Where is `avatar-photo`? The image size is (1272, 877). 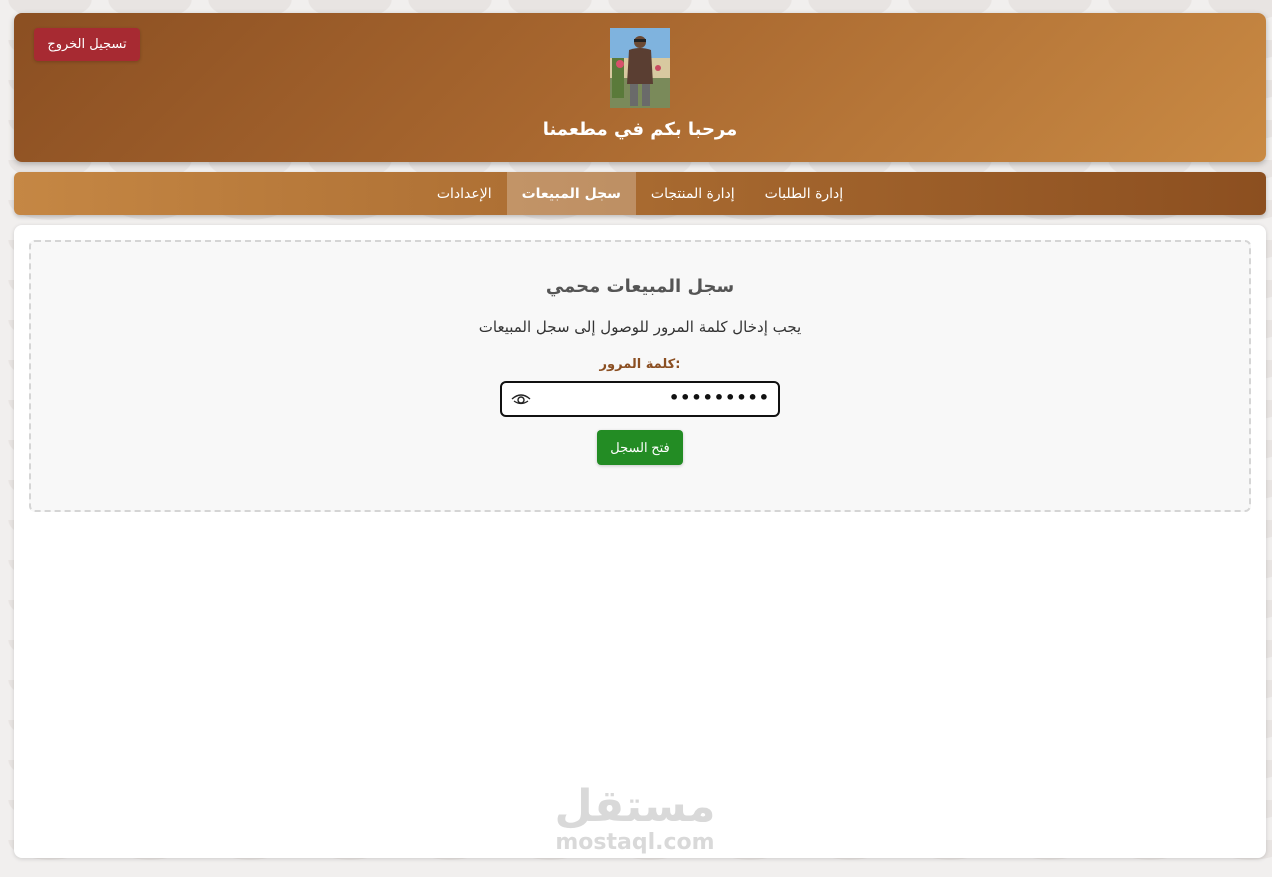 avatar-photo is located at coordinates (640, 68).